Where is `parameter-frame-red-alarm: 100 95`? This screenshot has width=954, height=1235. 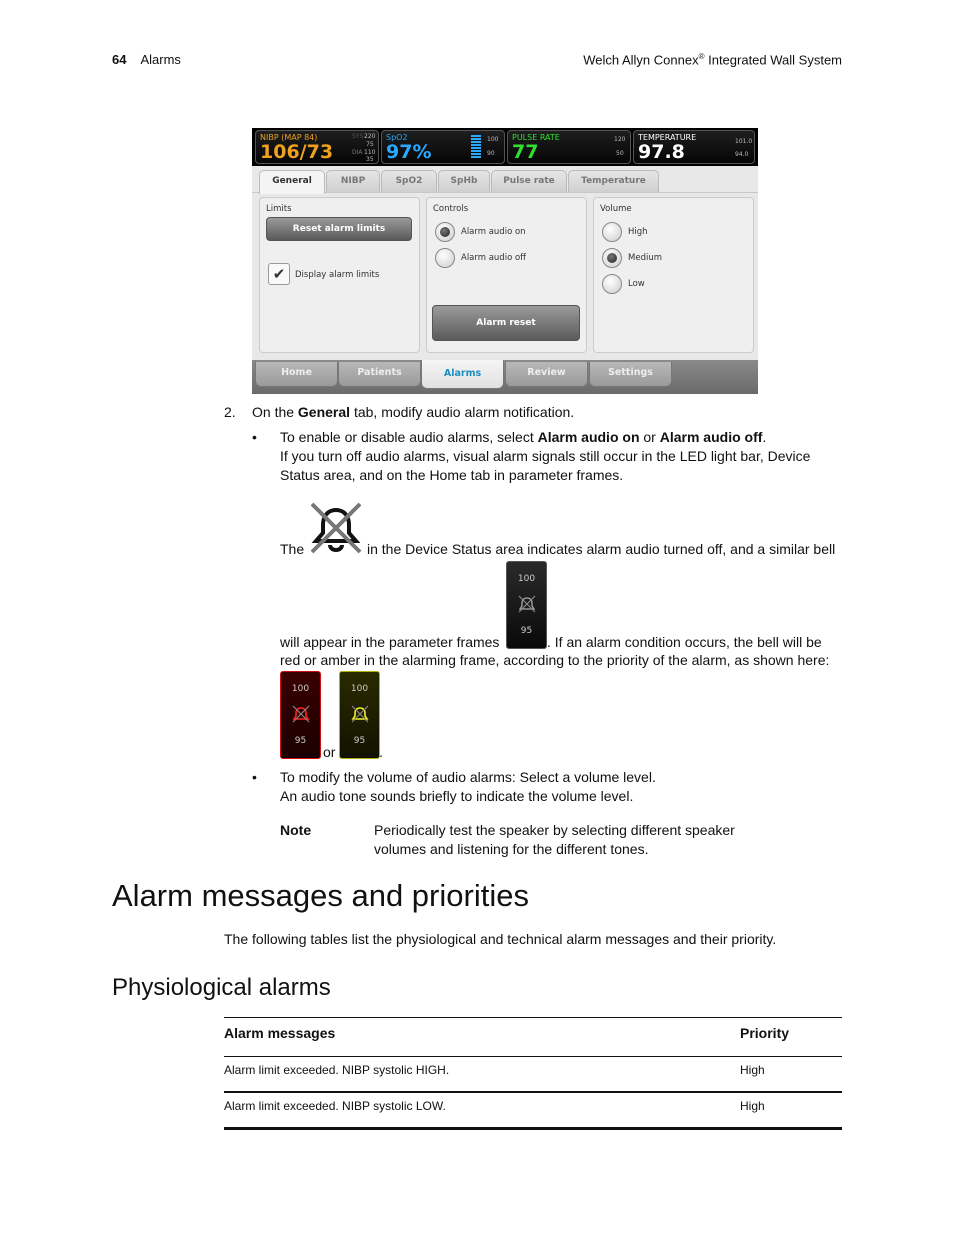 parameter-frame-red-alarm: 100 95 is located at coordinates (300, 715).